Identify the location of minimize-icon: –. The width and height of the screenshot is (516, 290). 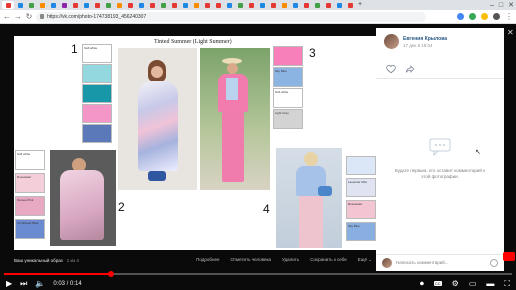
(492, 5).